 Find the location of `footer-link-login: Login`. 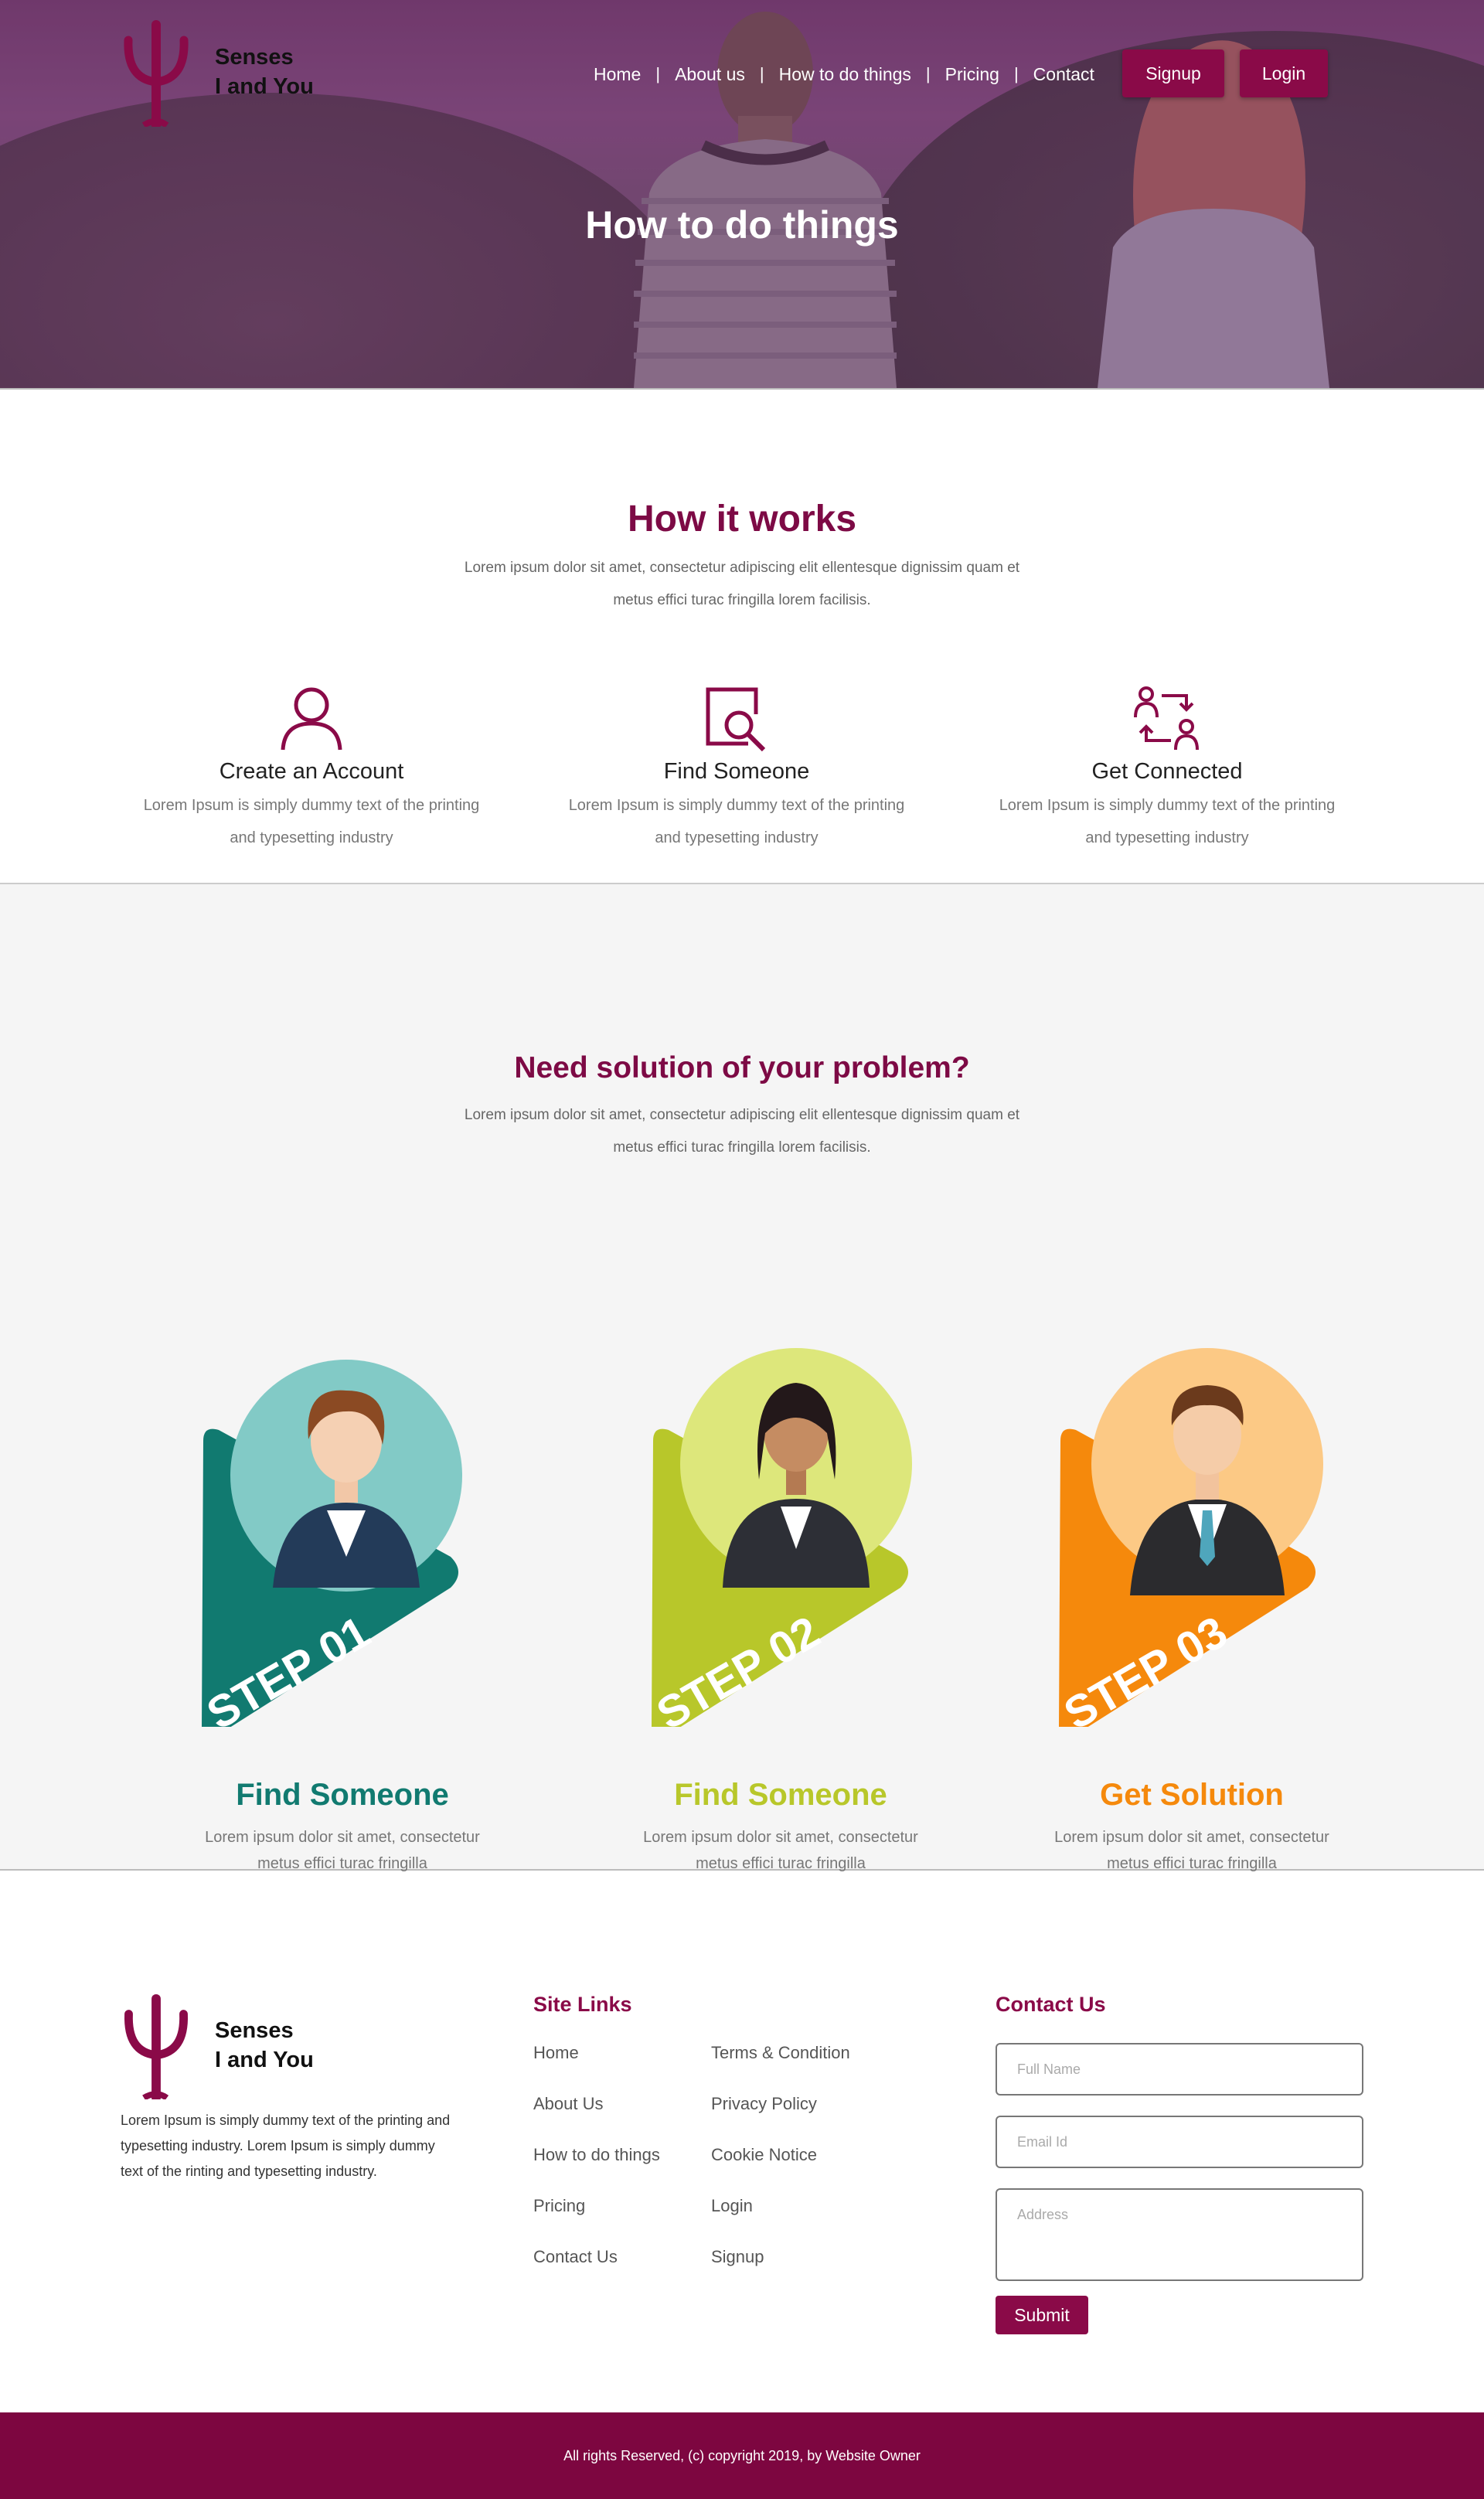

footer-link-login: Login is located at coordinates (732, 2206).